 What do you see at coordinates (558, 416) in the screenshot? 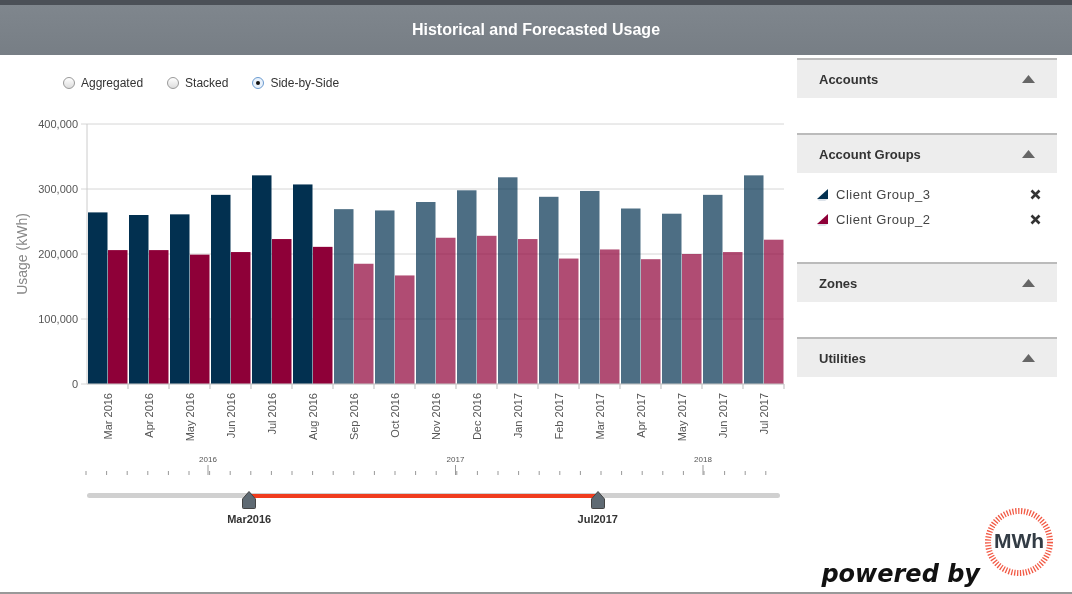
I see `x-tick-label: Feb 2017` at bounding box center [558, 416].